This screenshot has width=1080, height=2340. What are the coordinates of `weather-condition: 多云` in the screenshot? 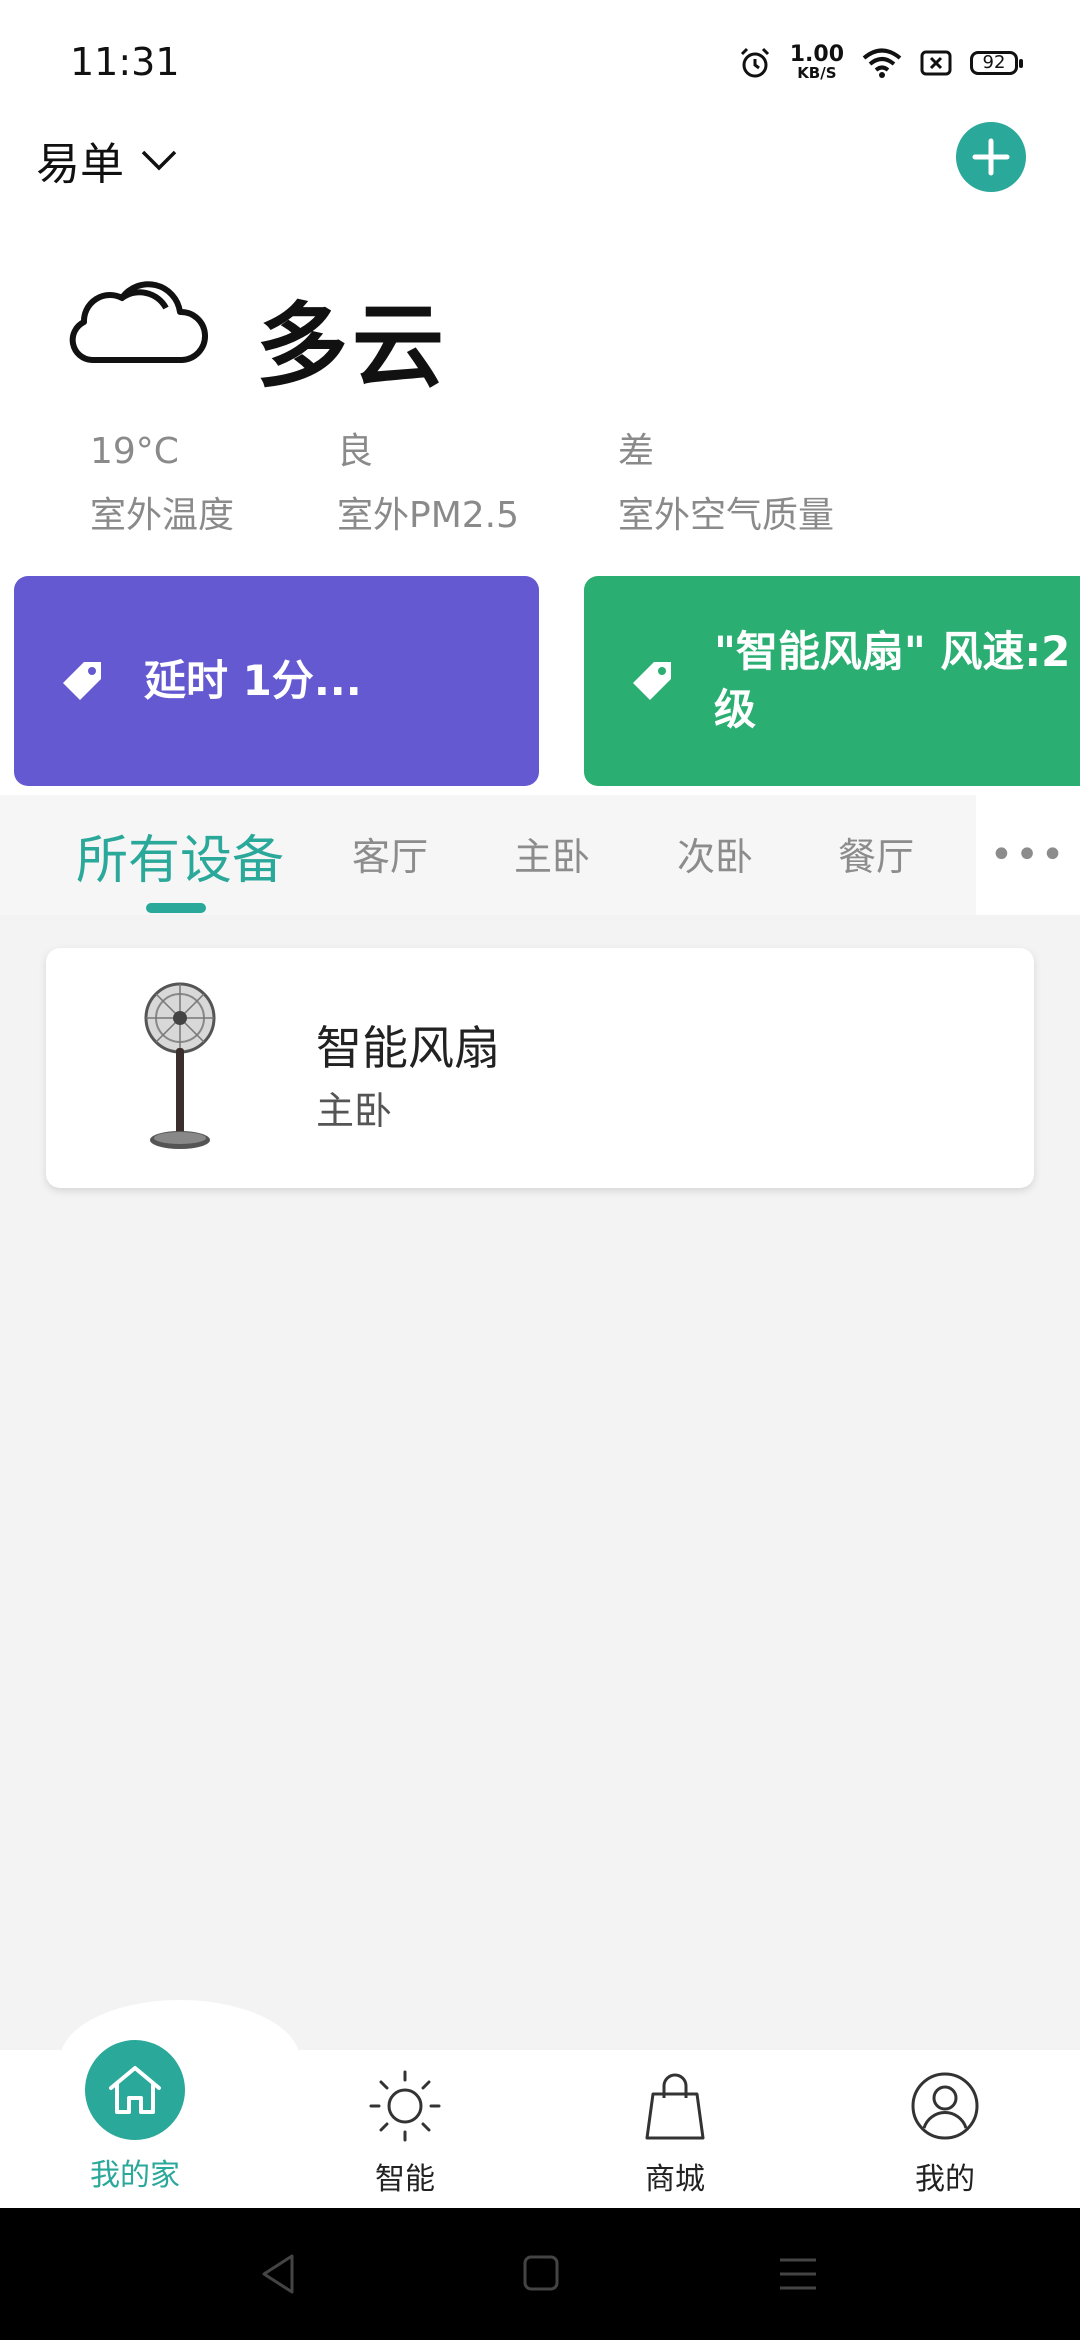 It's located at (352, 346).